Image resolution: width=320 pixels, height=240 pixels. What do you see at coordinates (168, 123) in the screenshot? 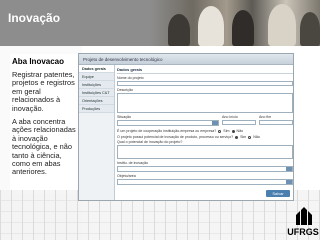
I see `situation-select` at bounding box center [168, 123].